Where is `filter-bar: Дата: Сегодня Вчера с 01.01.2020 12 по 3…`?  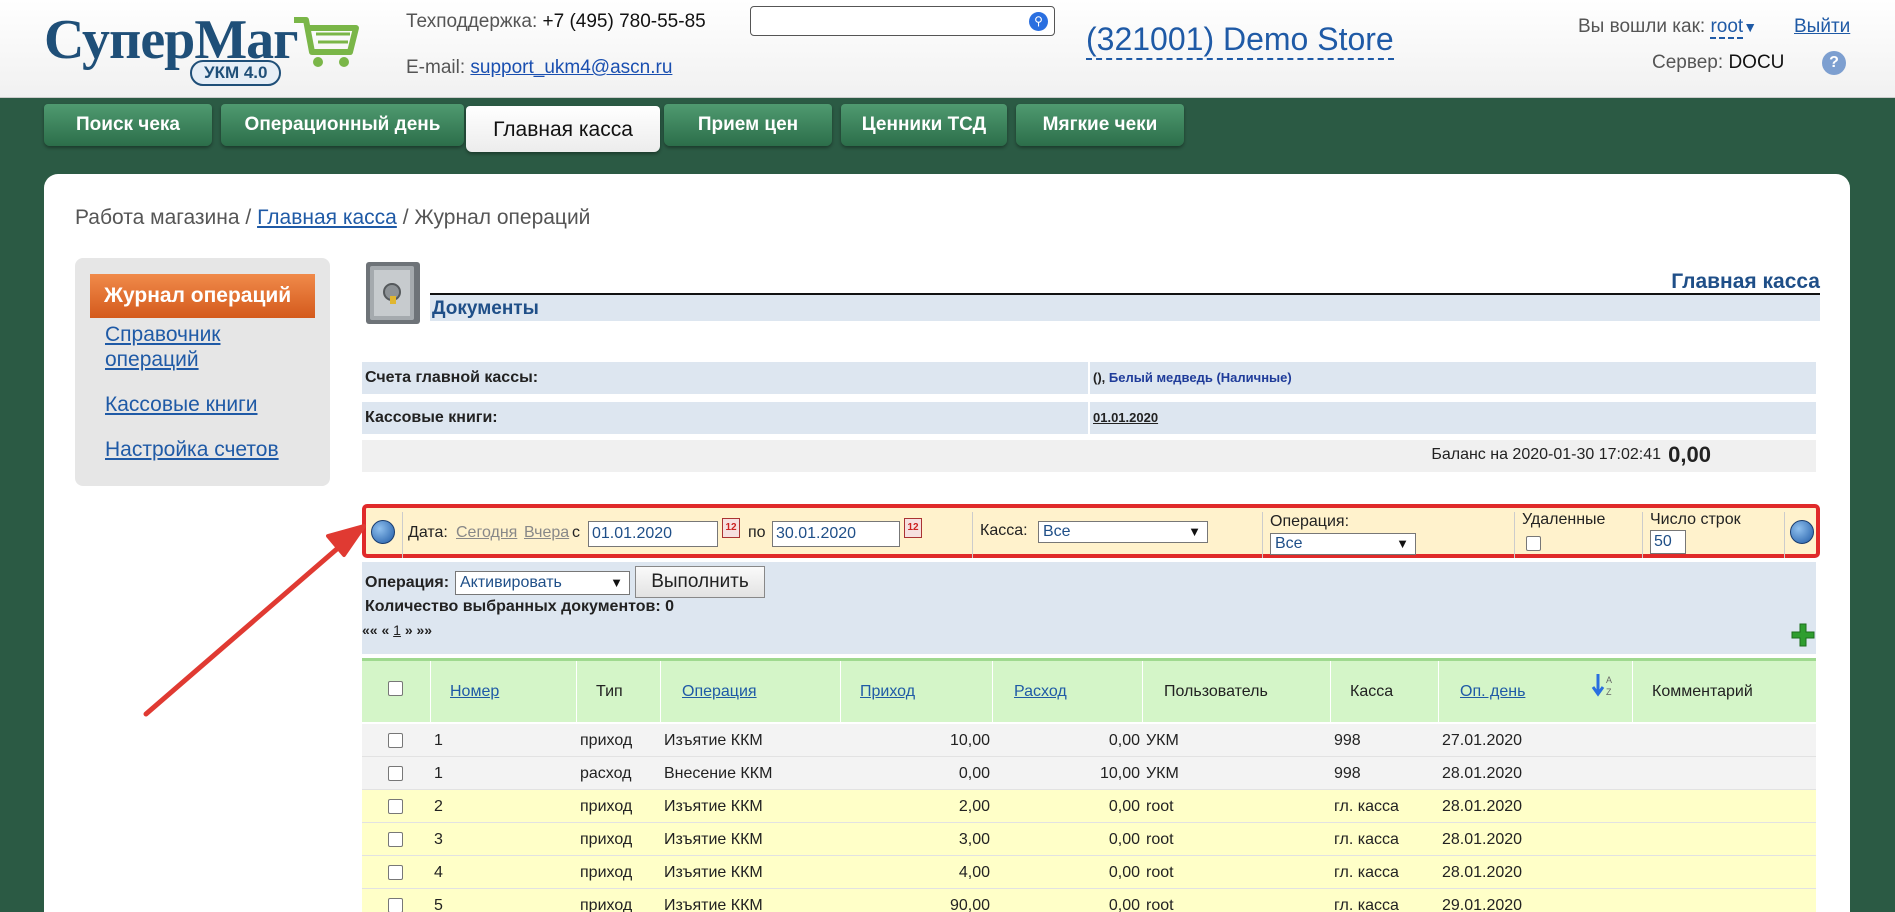
filter-bar: Дата: Сегодня Вчера с 01.01.2020 12 по 3… is located at coordinates (1091, 531).